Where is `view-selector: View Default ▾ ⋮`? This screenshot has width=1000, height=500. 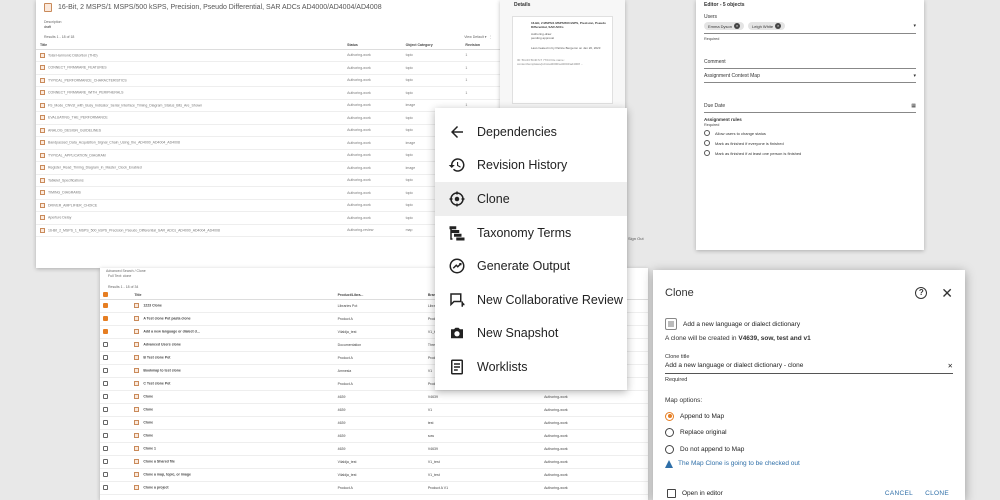
view-selector: View Default ▾ ⋮ is located at coordinates (478, 37).